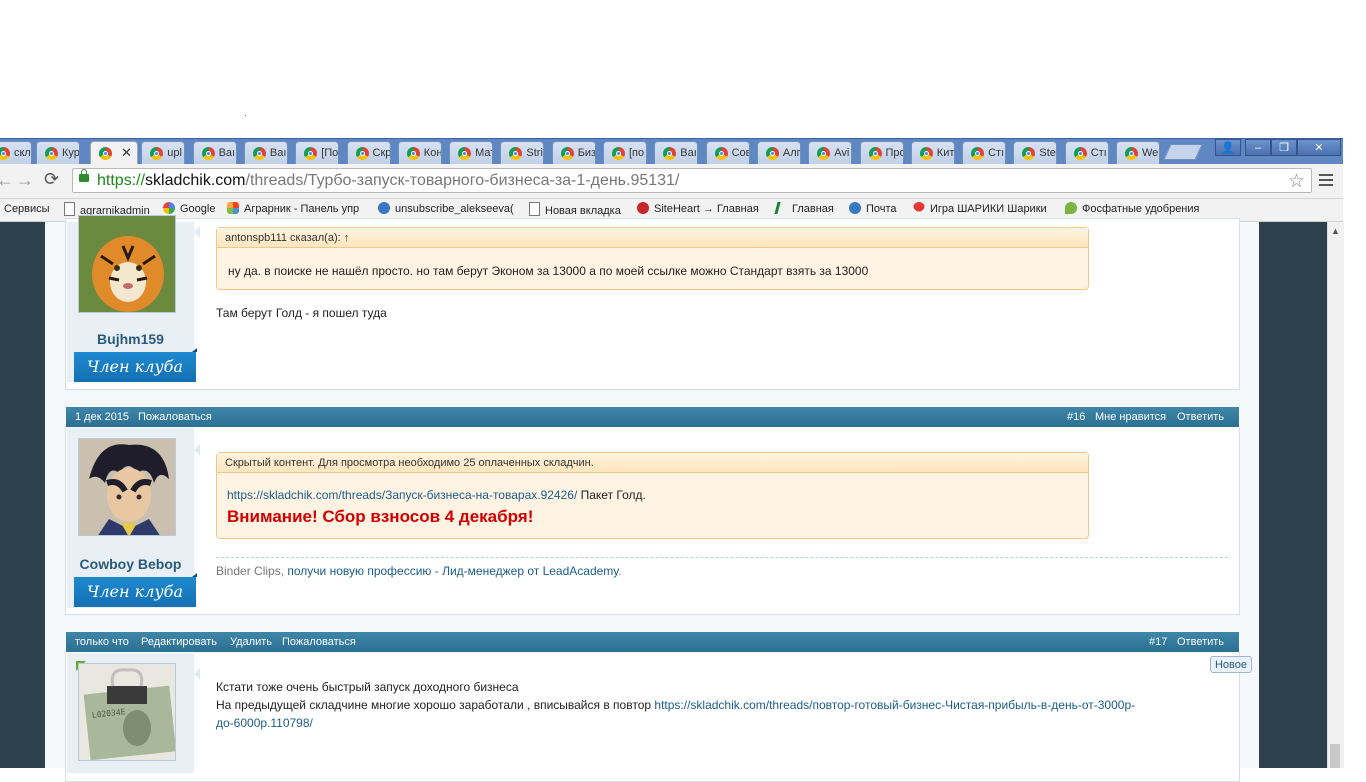 The width and height of the screenshot is (1366, 782). What do you see at coordinates (1228, 147) in the screenshot?
I see `profile-button: 👤` at bounding box center [1228, 147].